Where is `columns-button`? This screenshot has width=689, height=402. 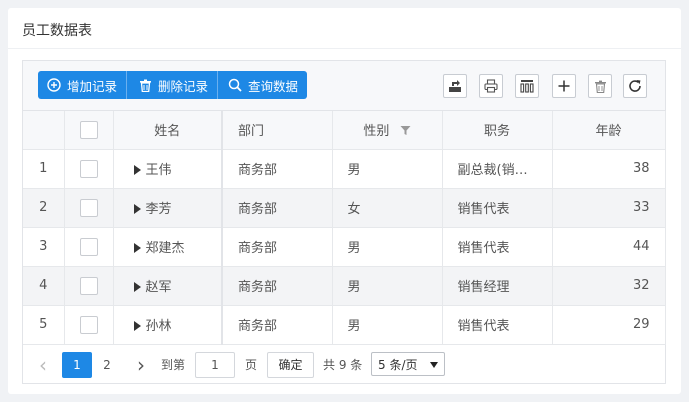
columns-button is located at coordinates (527, 86).